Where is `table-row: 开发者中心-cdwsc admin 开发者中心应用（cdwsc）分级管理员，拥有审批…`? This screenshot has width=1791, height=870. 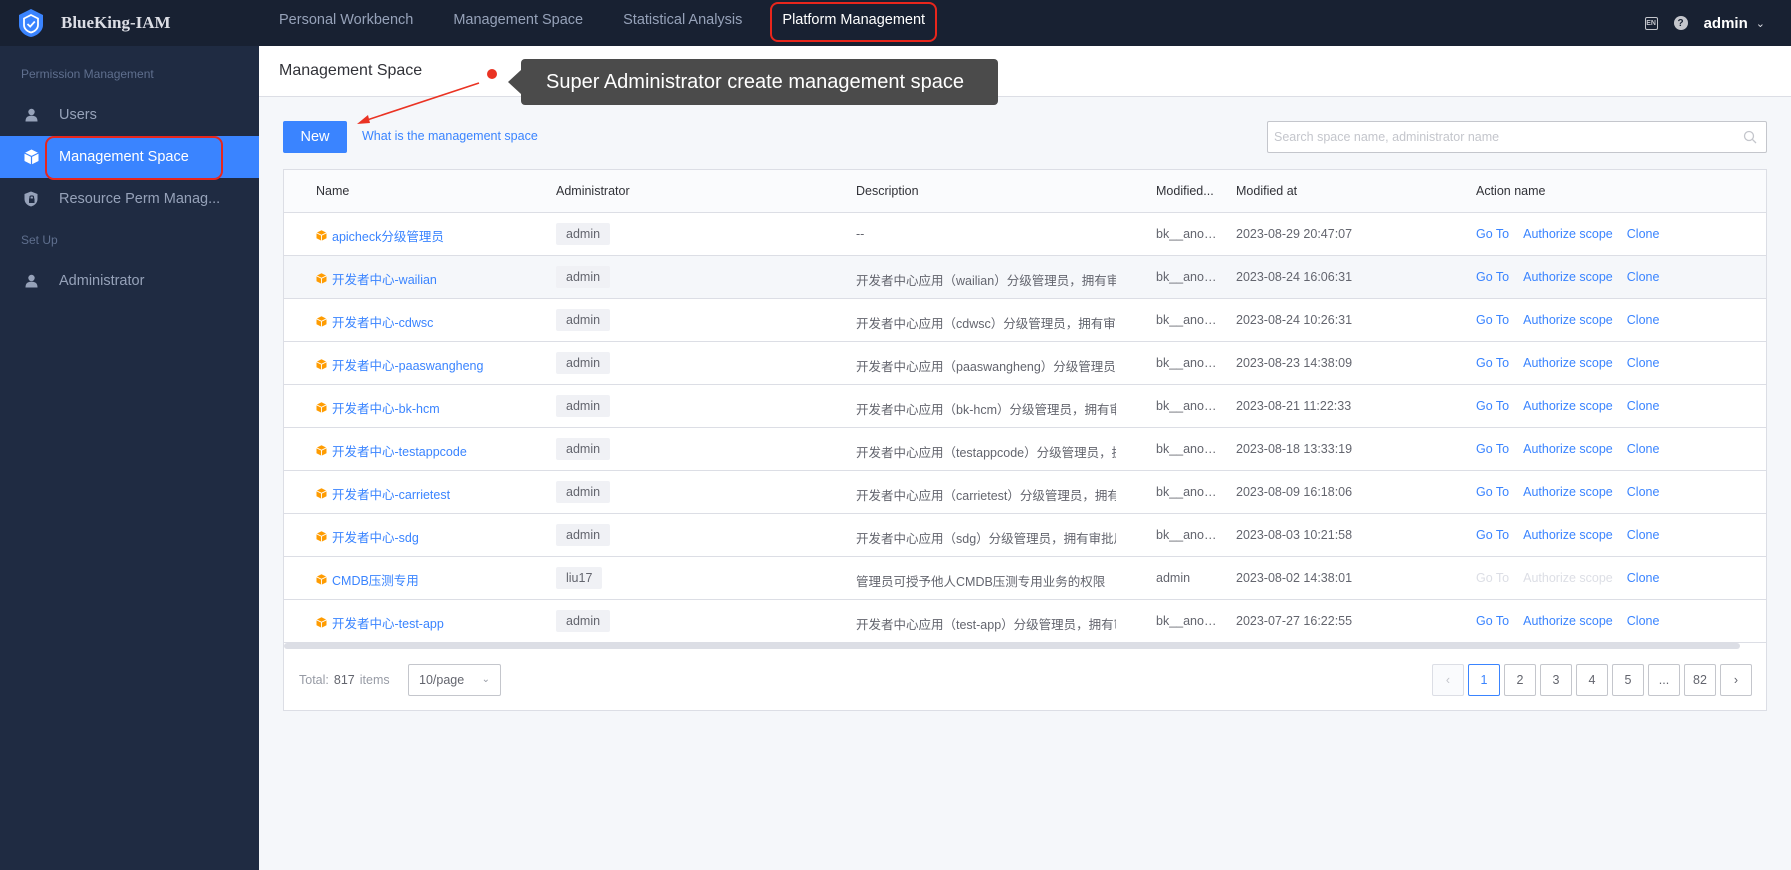
table-row: 开发者中心-cdwsc admin 开发者中心应用（cdwsc）分级管理员，拥有审批… is located at coordinates (1025, 320).